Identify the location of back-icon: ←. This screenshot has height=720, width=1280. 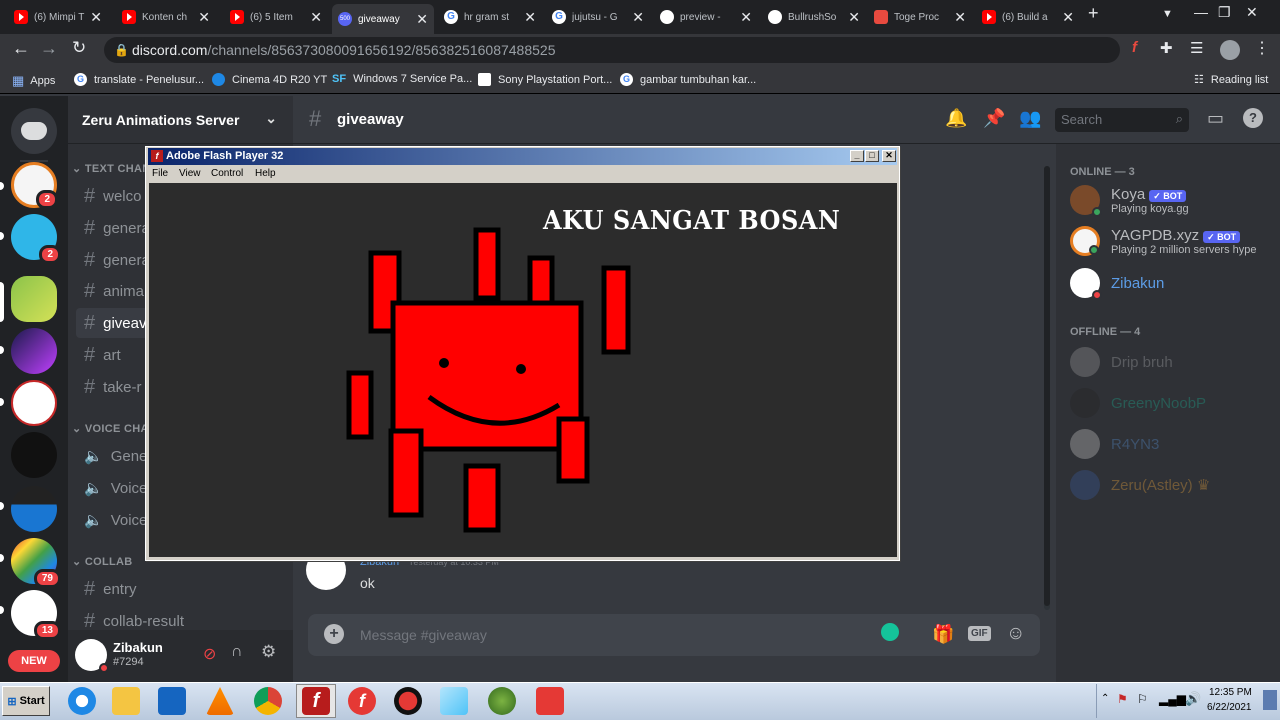
(21, 48).